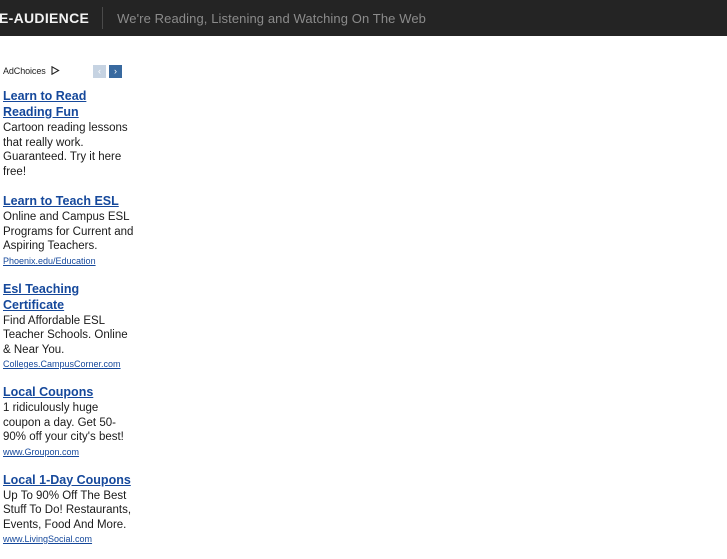 The image size is (727, 559). What do you see at coordinates (70, 104) in the screenshot?
I see `ad-title-link: Learn to Read Reading Fun` at bounding box center [70, 104].